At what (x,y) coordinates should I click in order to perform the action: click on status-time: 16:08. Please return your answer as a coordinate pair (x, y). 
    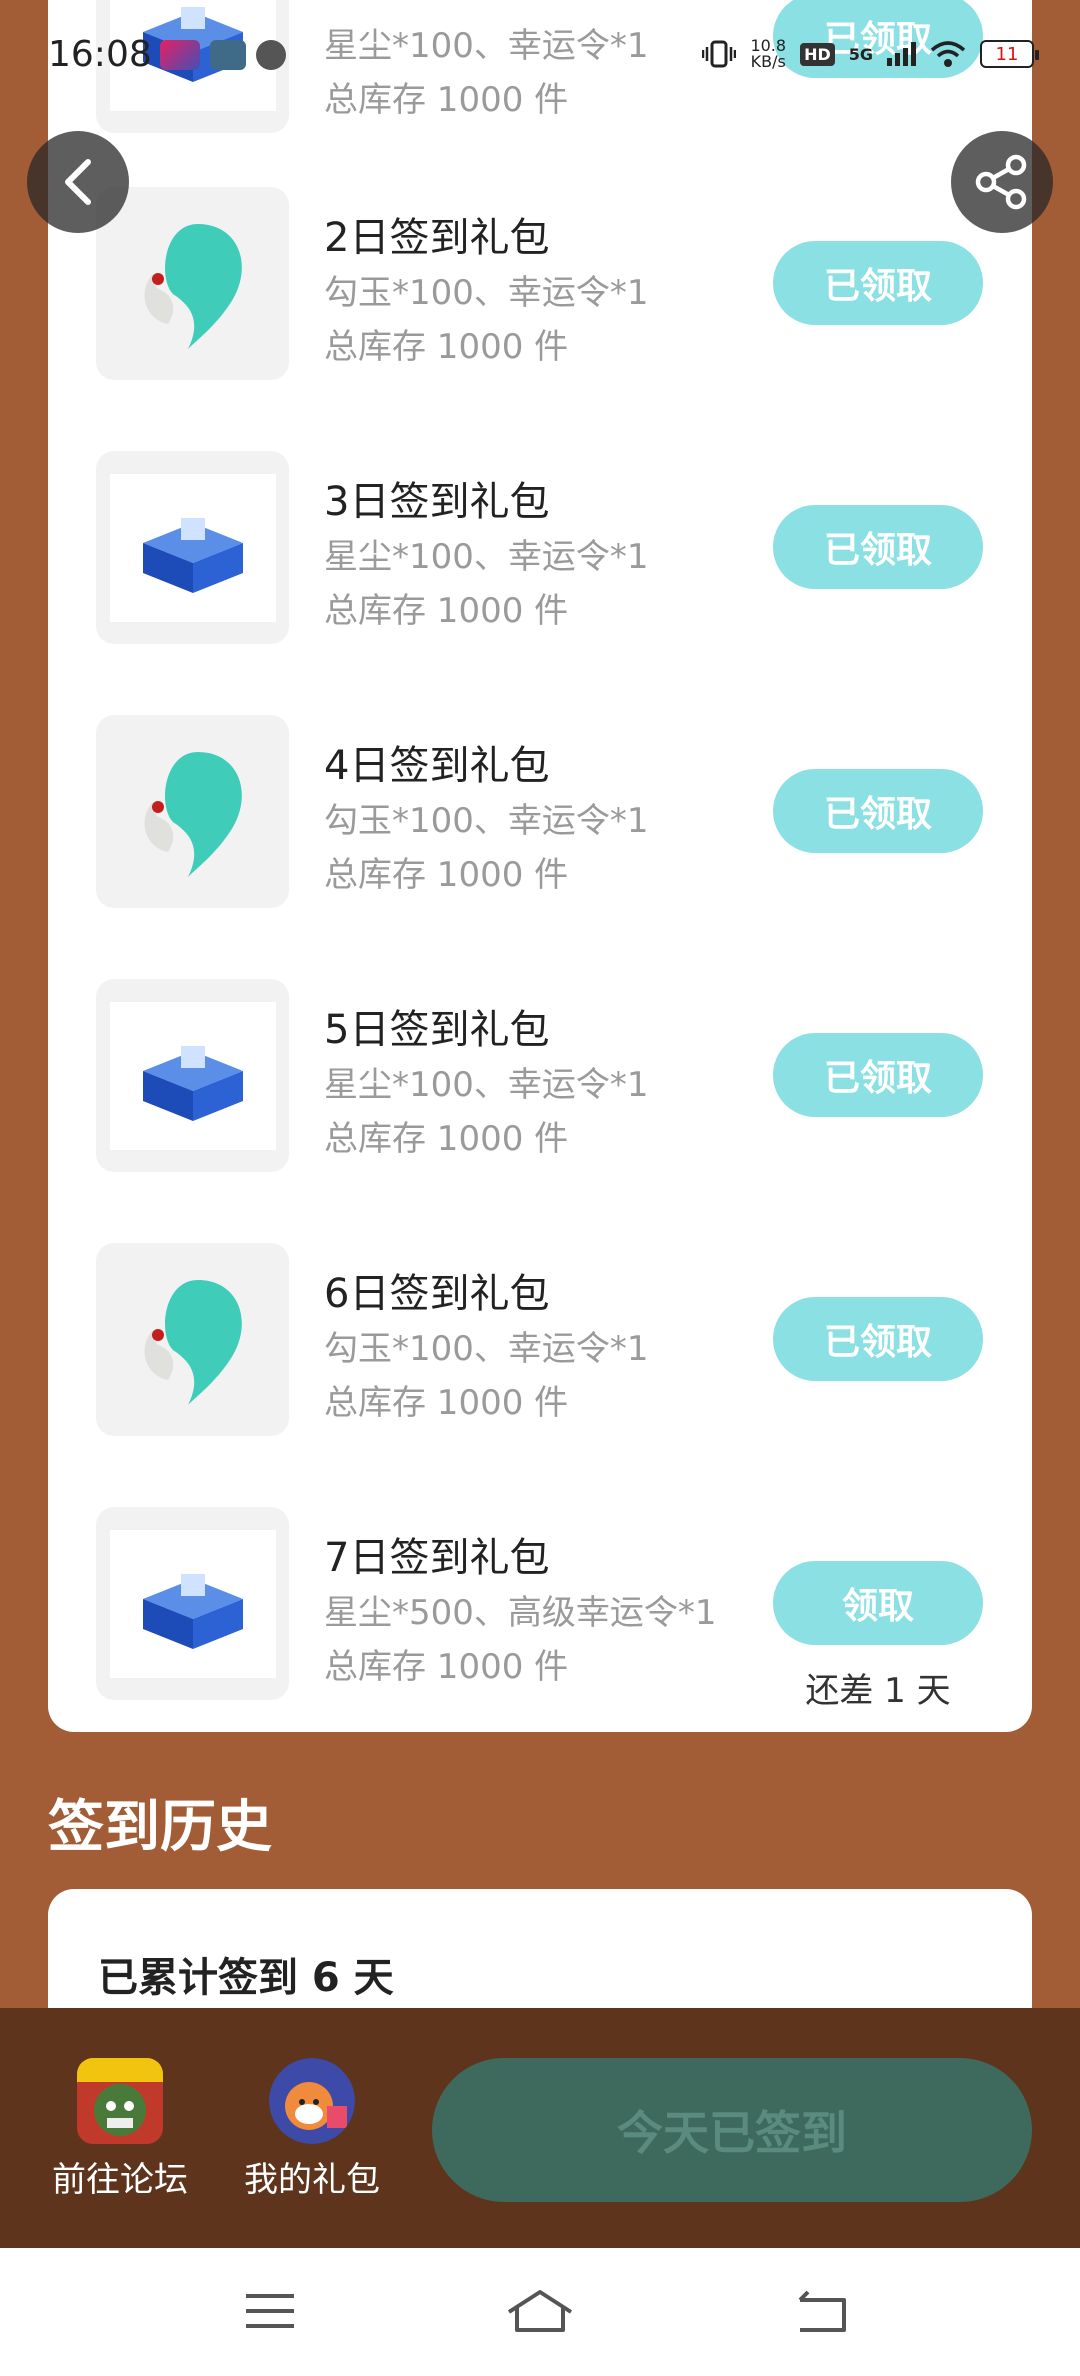
    Looking at the image, I should click on (100, 54).